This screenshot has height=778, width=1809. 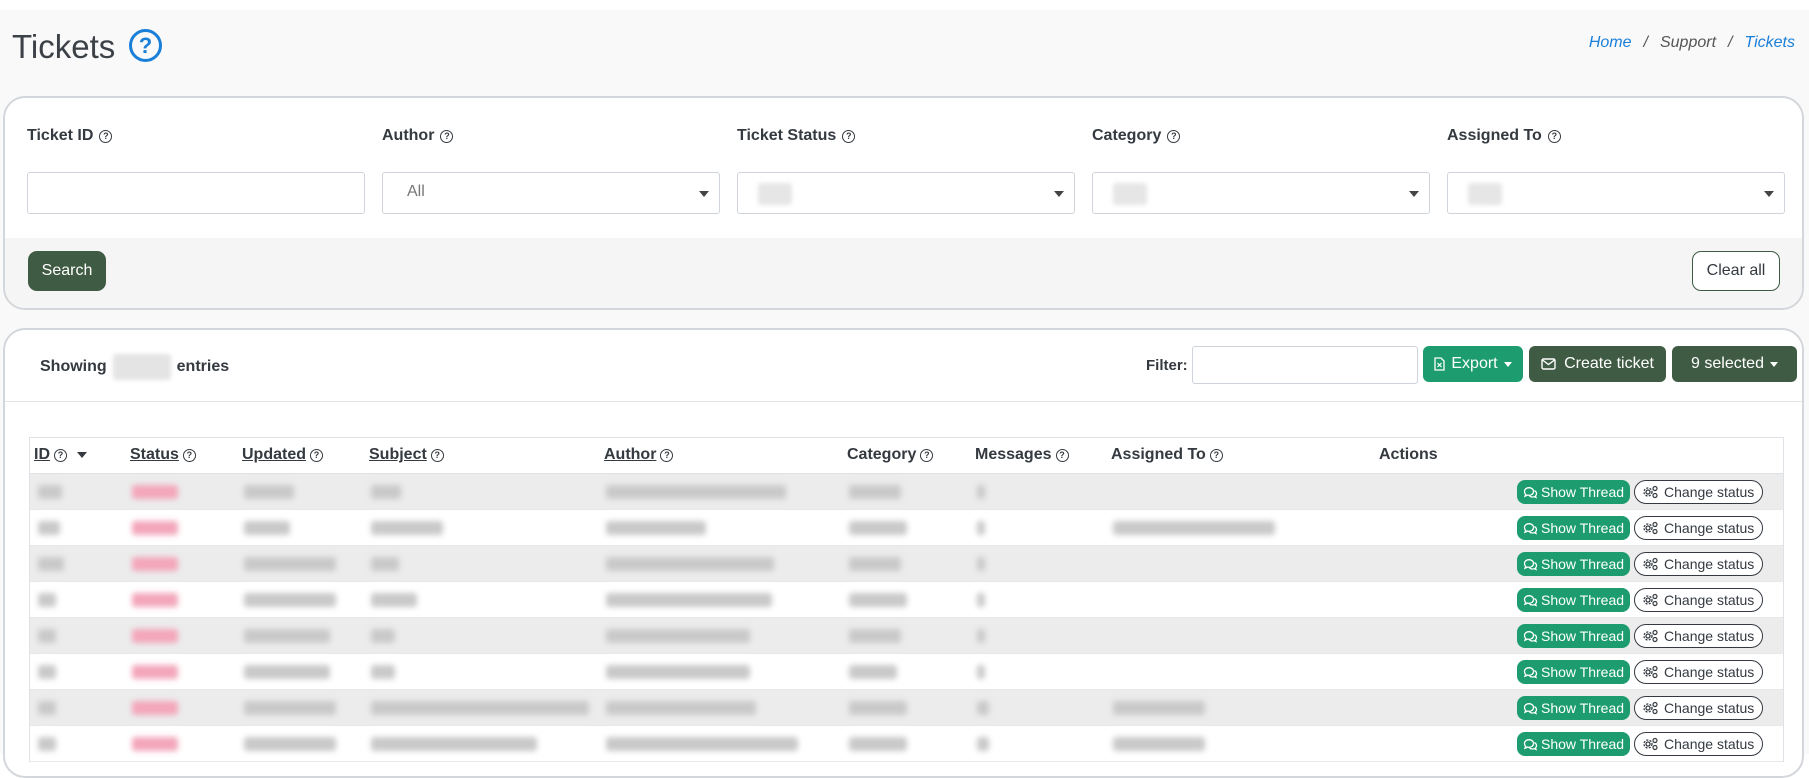 I want to click on selected-columns-button: 9 selected, so click(x=1734, y=364).